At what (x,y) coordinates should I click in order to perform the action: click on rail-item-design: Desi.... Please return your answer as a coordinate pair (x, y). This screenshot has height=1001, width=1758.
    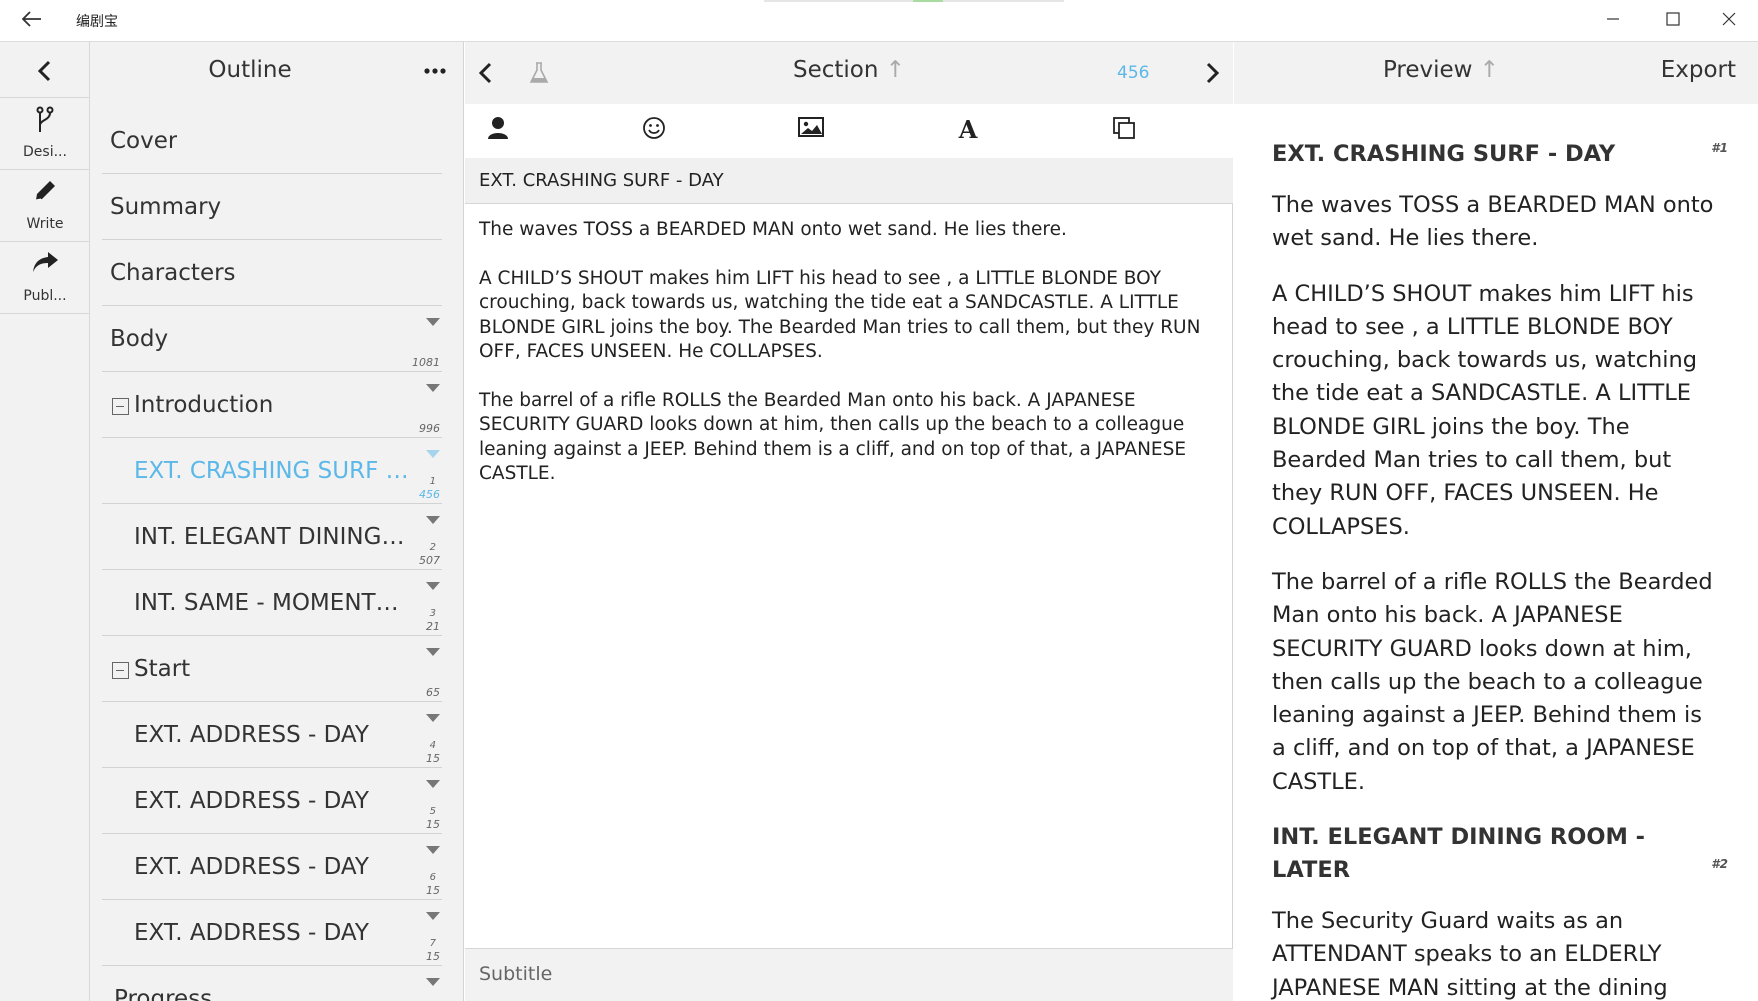
    Looking at the image, I should click on (45, 134).